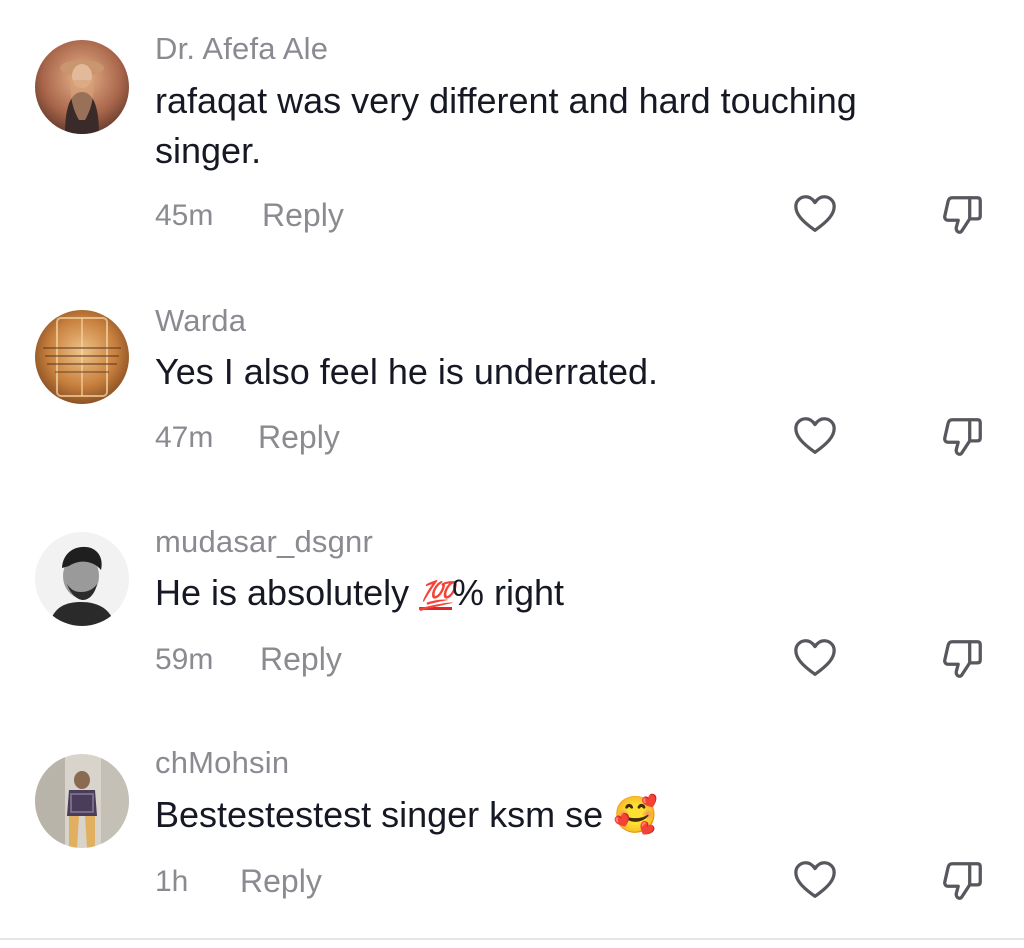 This screenshot has height=948, width=1024. Describe the element at coordinates (184, 215) in the screenshot. I see `comment-timestamp: 45m` at that location.